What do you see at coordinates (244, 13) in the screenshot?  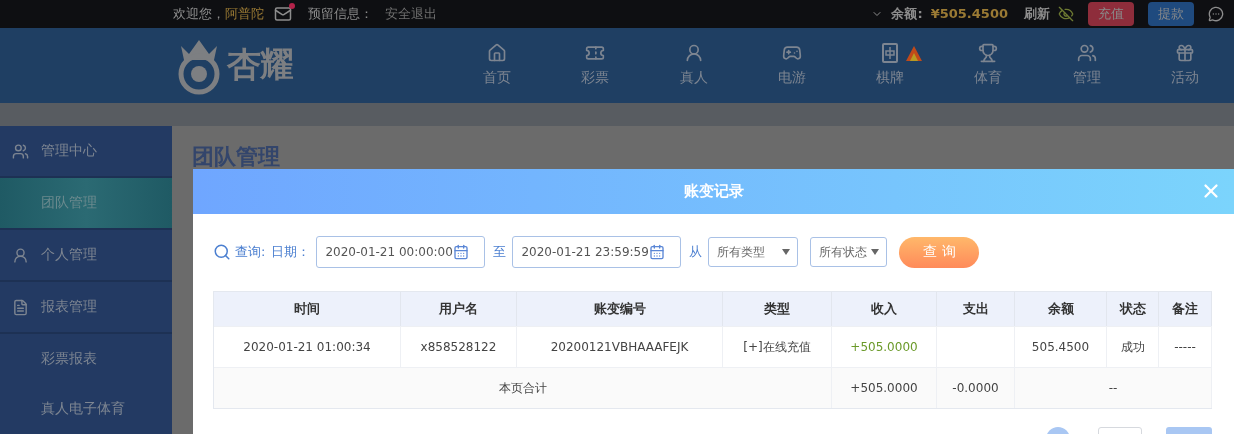 I see `username: 阿普陀` at bounding box center [244, 13].